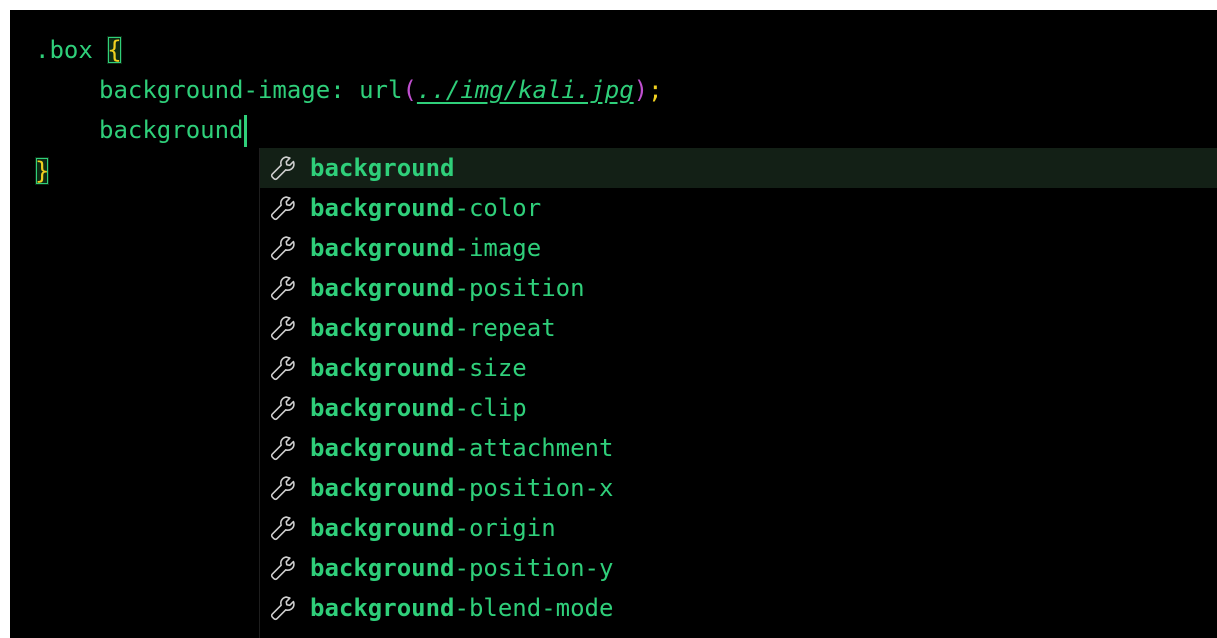 This screenshot has height=638, width=1217. I want to click on suggestion-rest: -position-y, so click(534, 568).